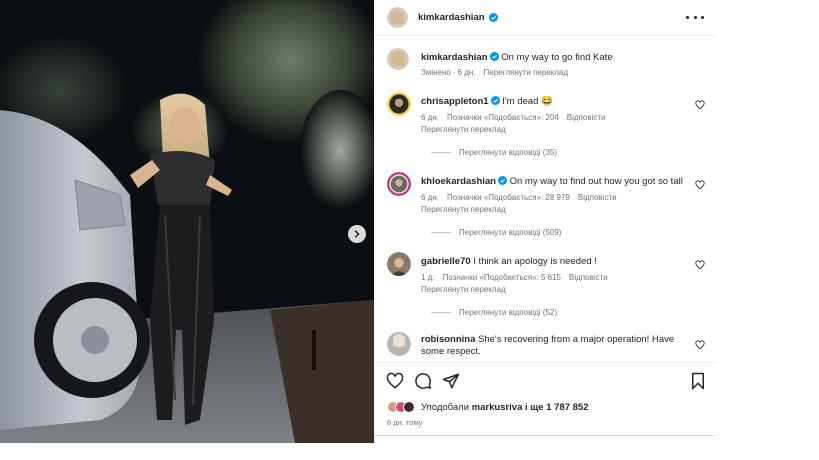 The width and height of the screenshot is (819, 460). Describe the element at coordinates (451, 381) in the screenshot. I see `share-icon` at that location.